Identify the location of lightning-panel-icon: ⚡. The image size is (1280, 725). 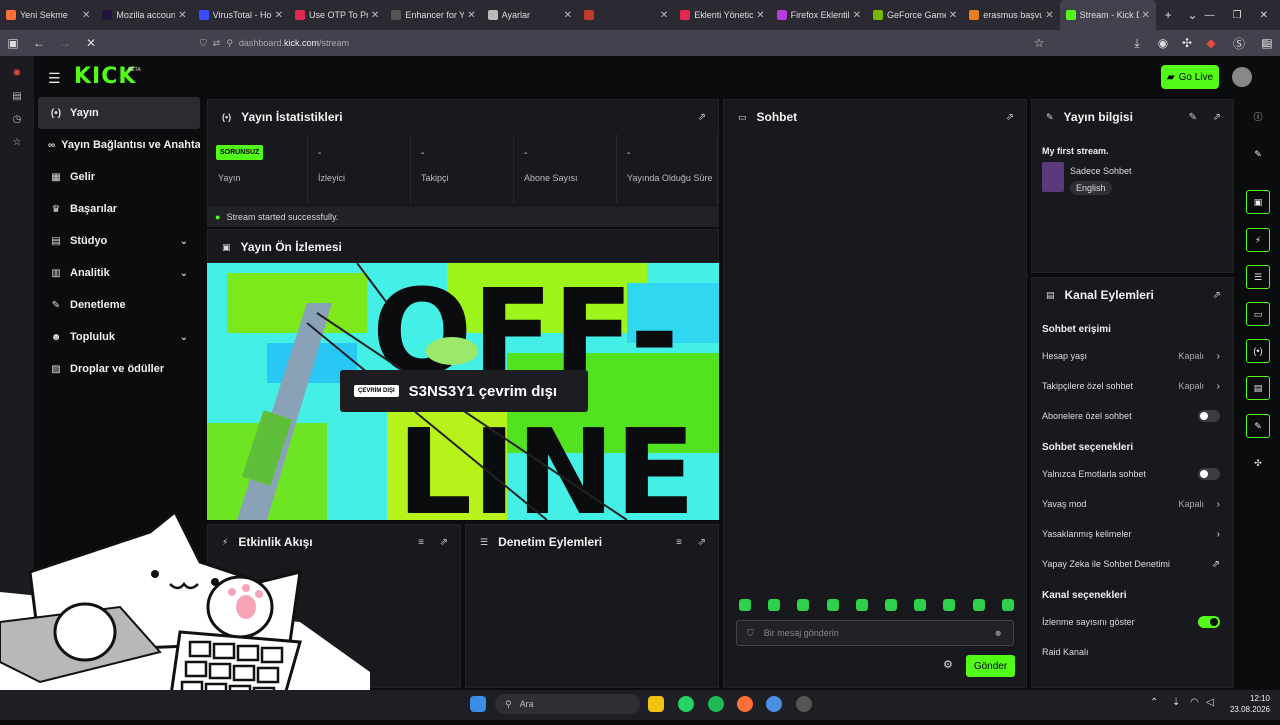
(1258, 240).